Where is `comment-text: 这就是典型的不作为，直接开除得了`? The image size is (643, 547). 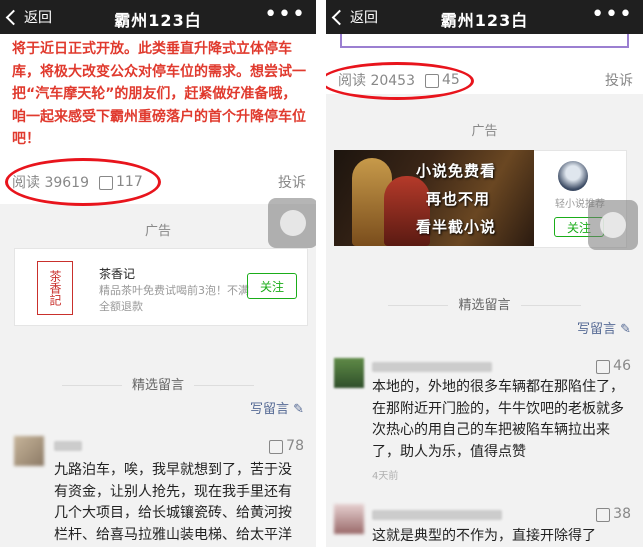 comment-text: 这就是典型的不作为，直接开除得了 is located at coordinates (484, 536).